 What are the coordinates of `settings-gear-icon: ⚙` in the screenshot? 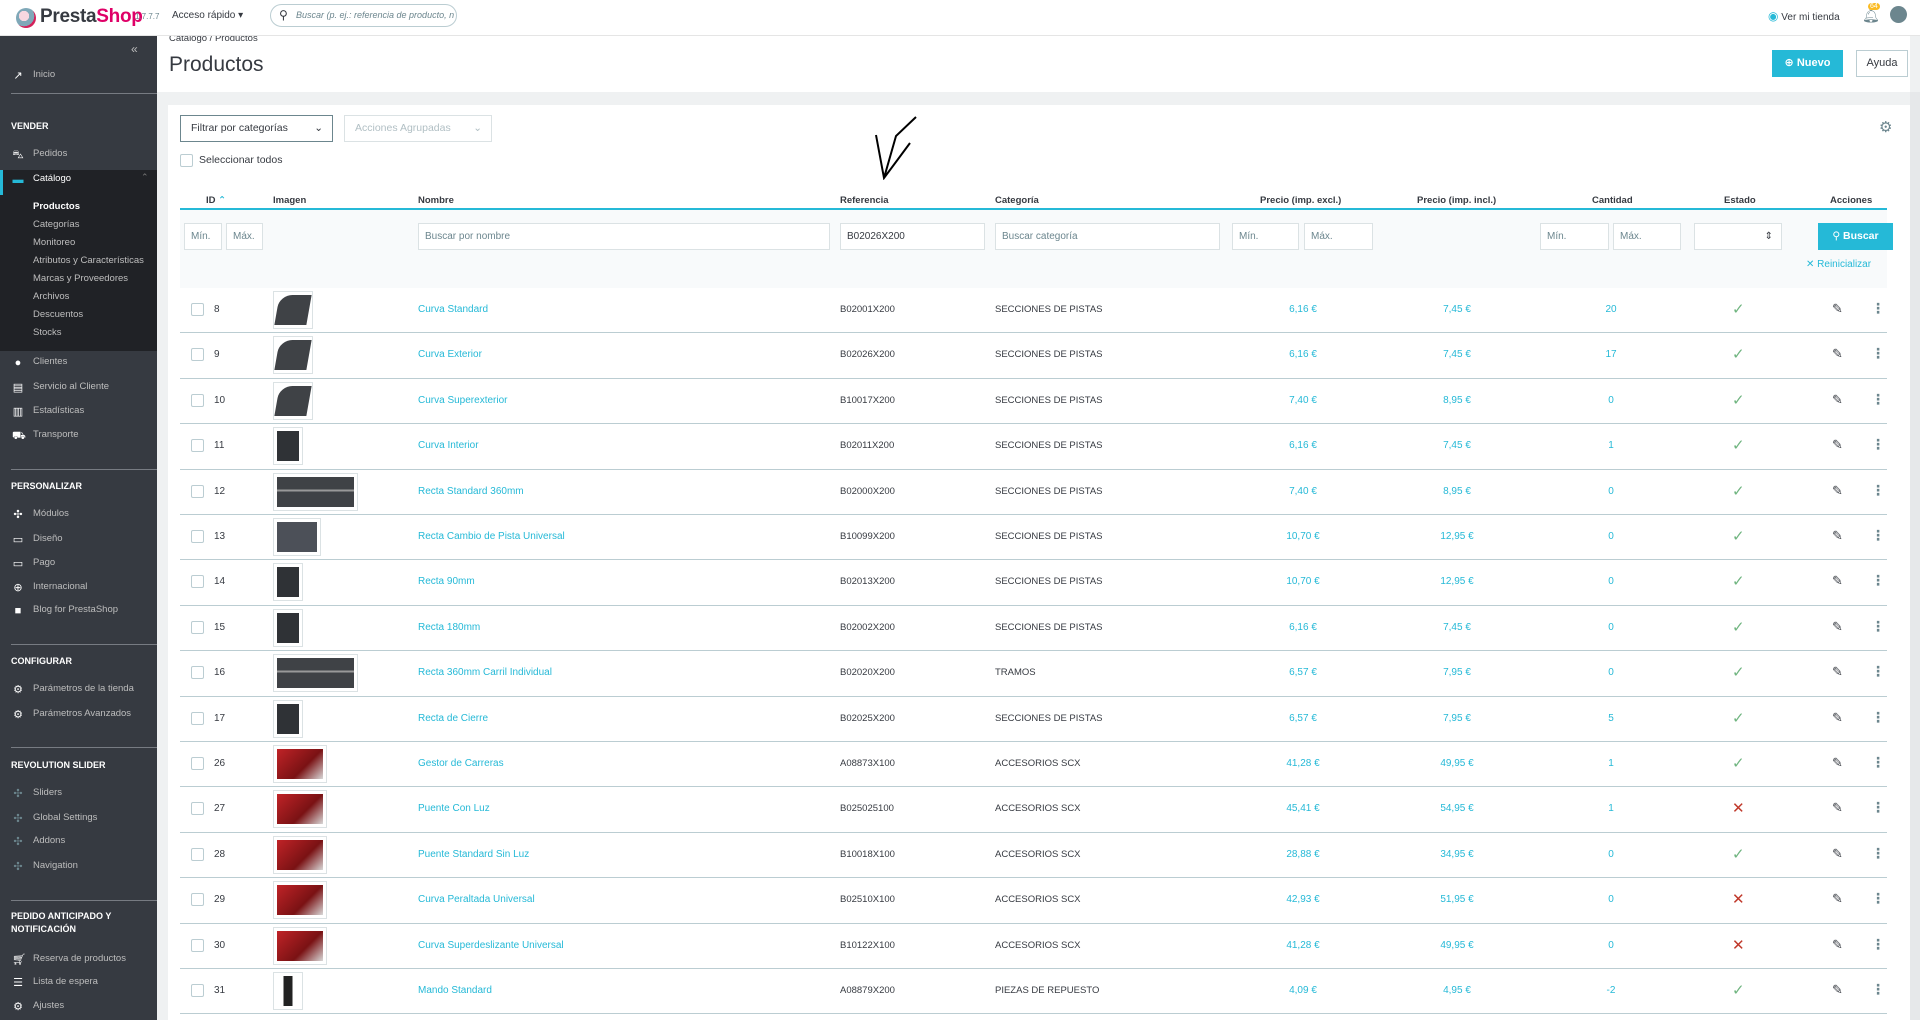 It's located at (1885, 127).